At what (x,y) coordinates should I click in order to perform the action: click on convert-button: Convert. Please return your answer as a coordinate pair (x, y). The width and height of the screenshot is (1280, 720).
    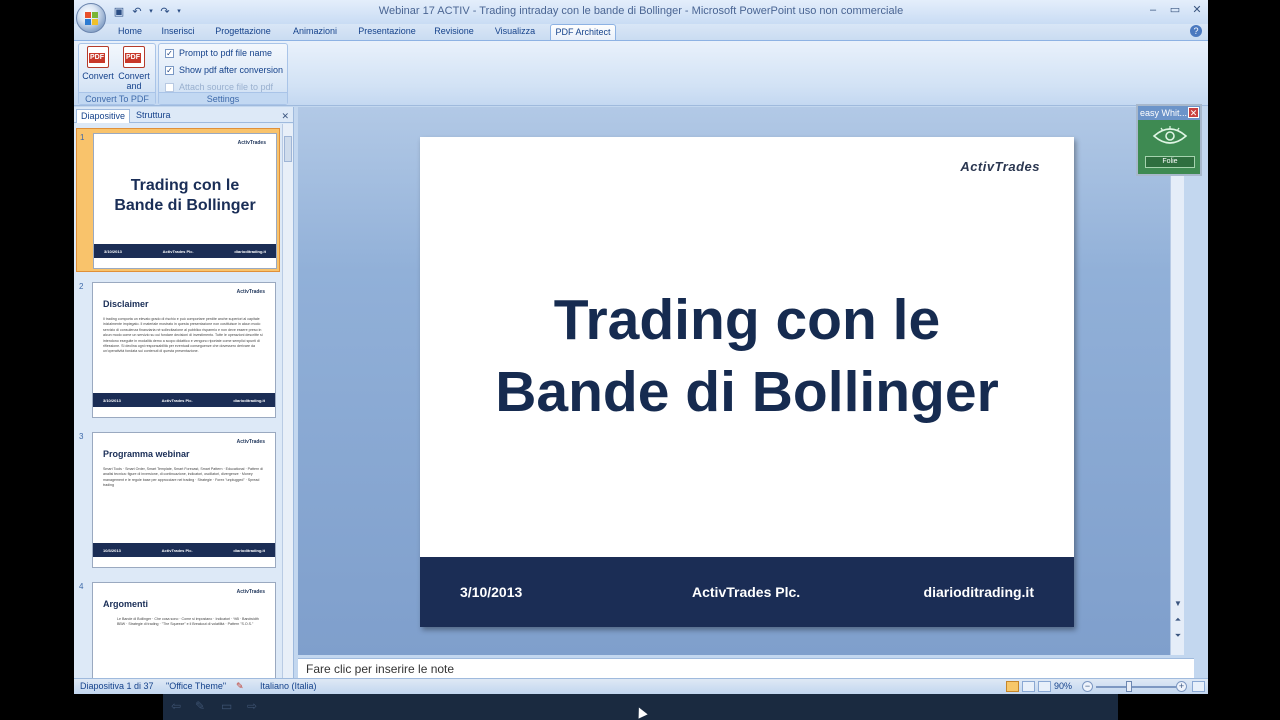
    Looking at the image, I should click on (98, 63).